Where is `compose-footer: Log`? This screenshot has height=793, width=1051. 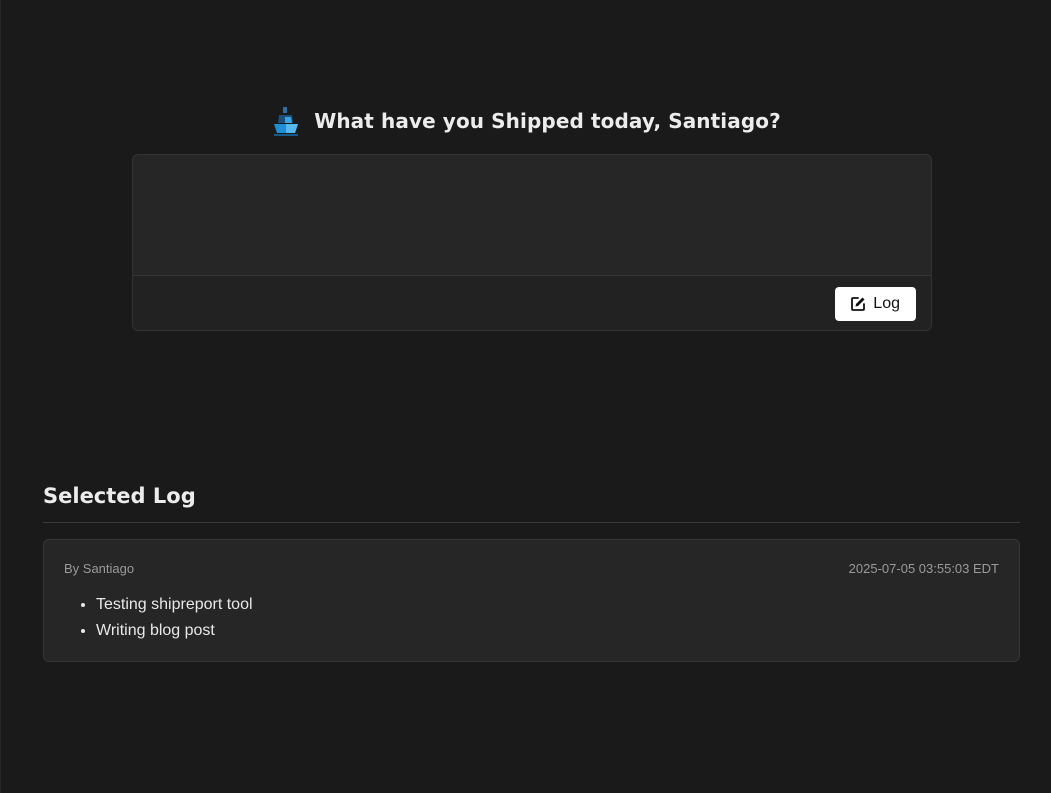 compose-footer: Log is located at coordinates (532, 303).